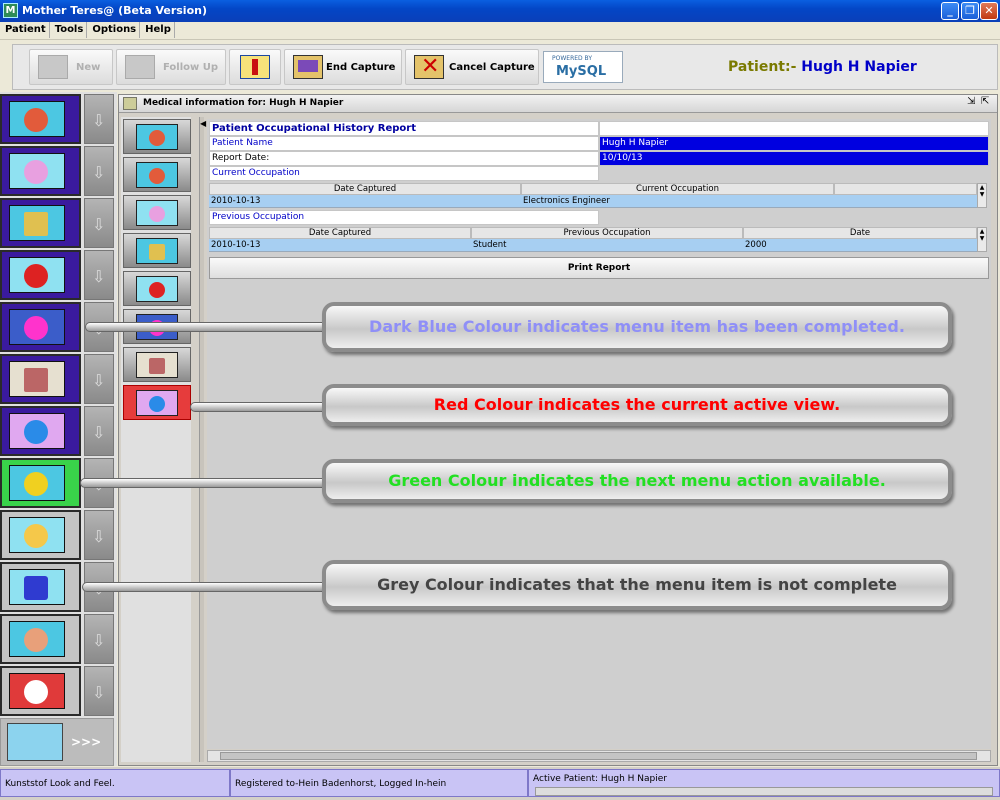  I want to click on previous-table-scrollbar: ▲ ▼, so click(982, 239).